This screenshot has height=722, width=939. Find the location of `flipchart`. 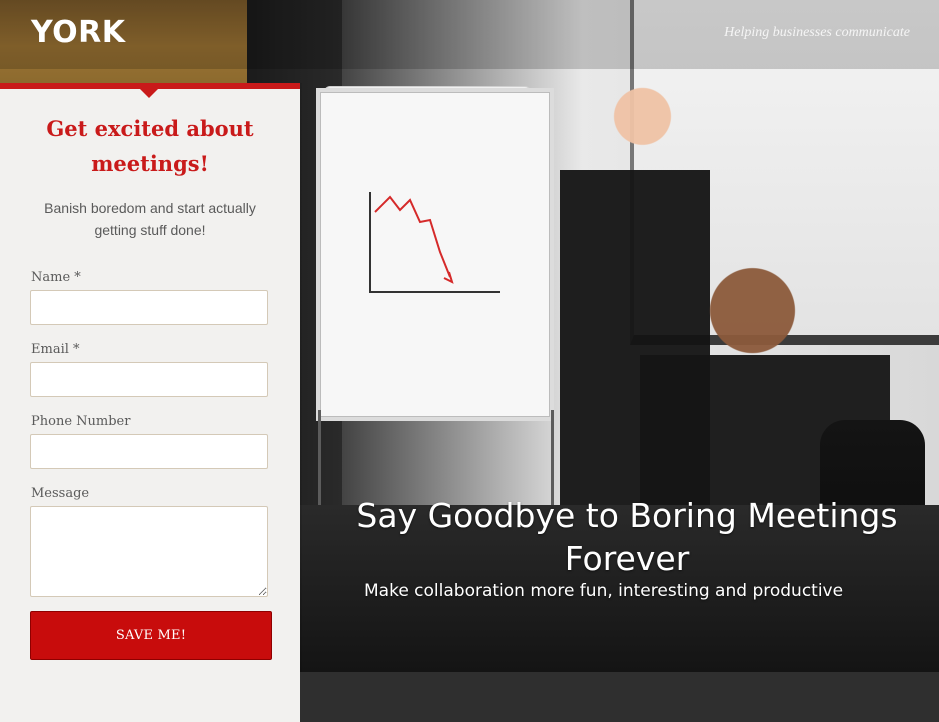

flipchart is located at coordinates (435, 254).